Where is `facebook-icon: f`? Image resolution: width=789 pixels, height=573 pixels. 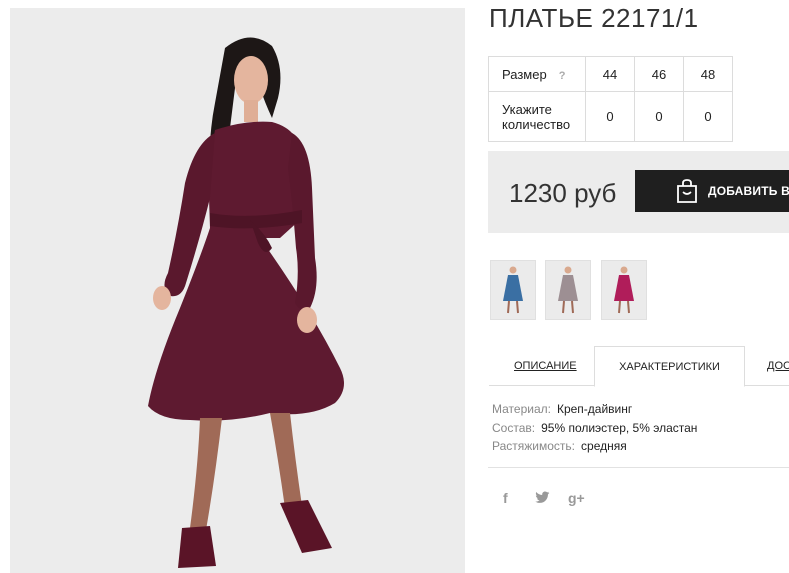
facebook-icon: f is located at coordinates (505, 498).